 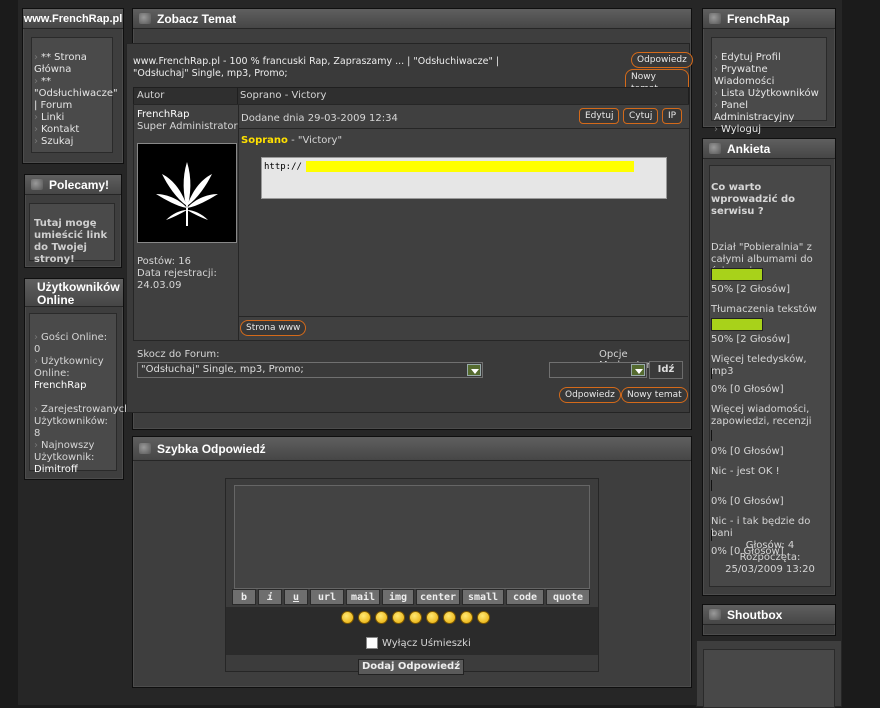 I want to click on mod-options-select, so click(x=598, y=370).